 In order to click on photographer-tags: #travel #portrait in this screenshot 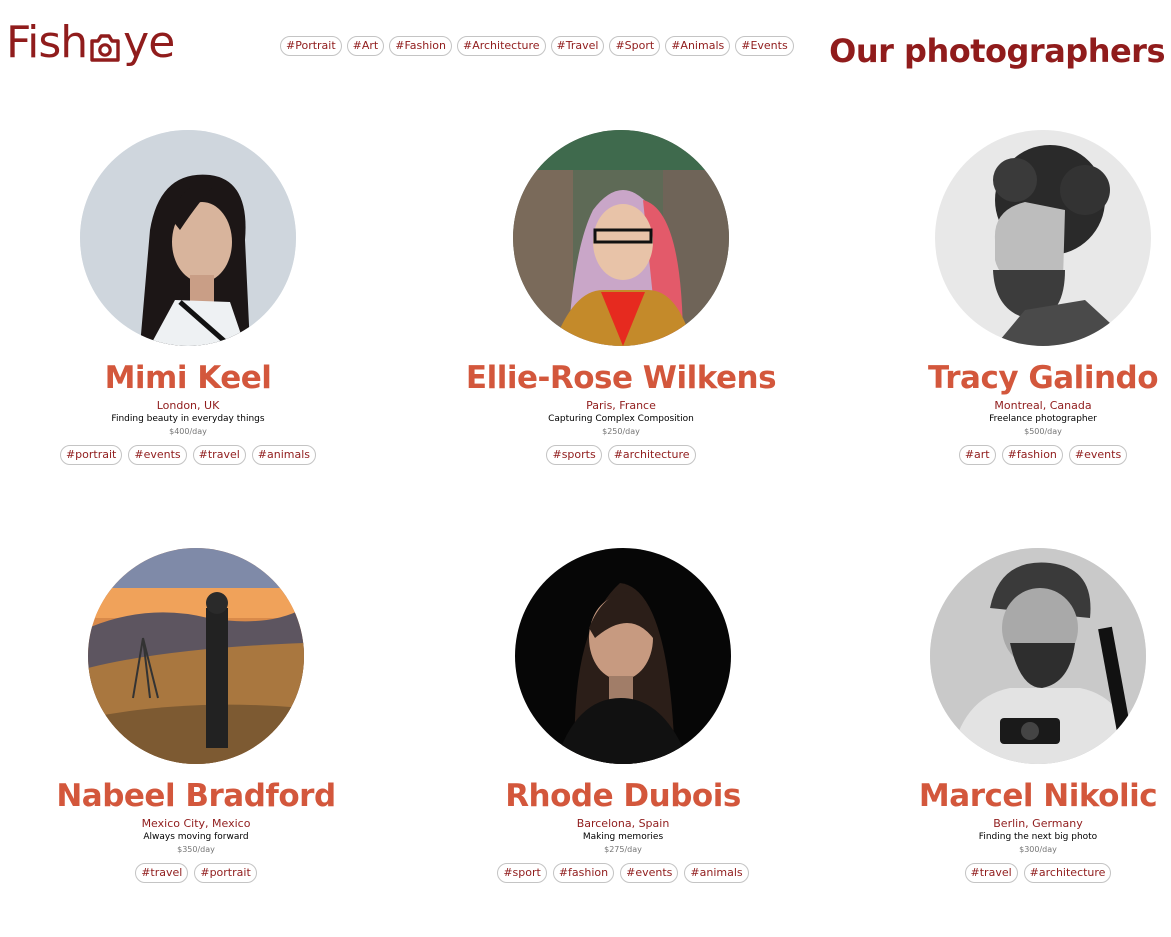, I will do `click(196, 873)`.